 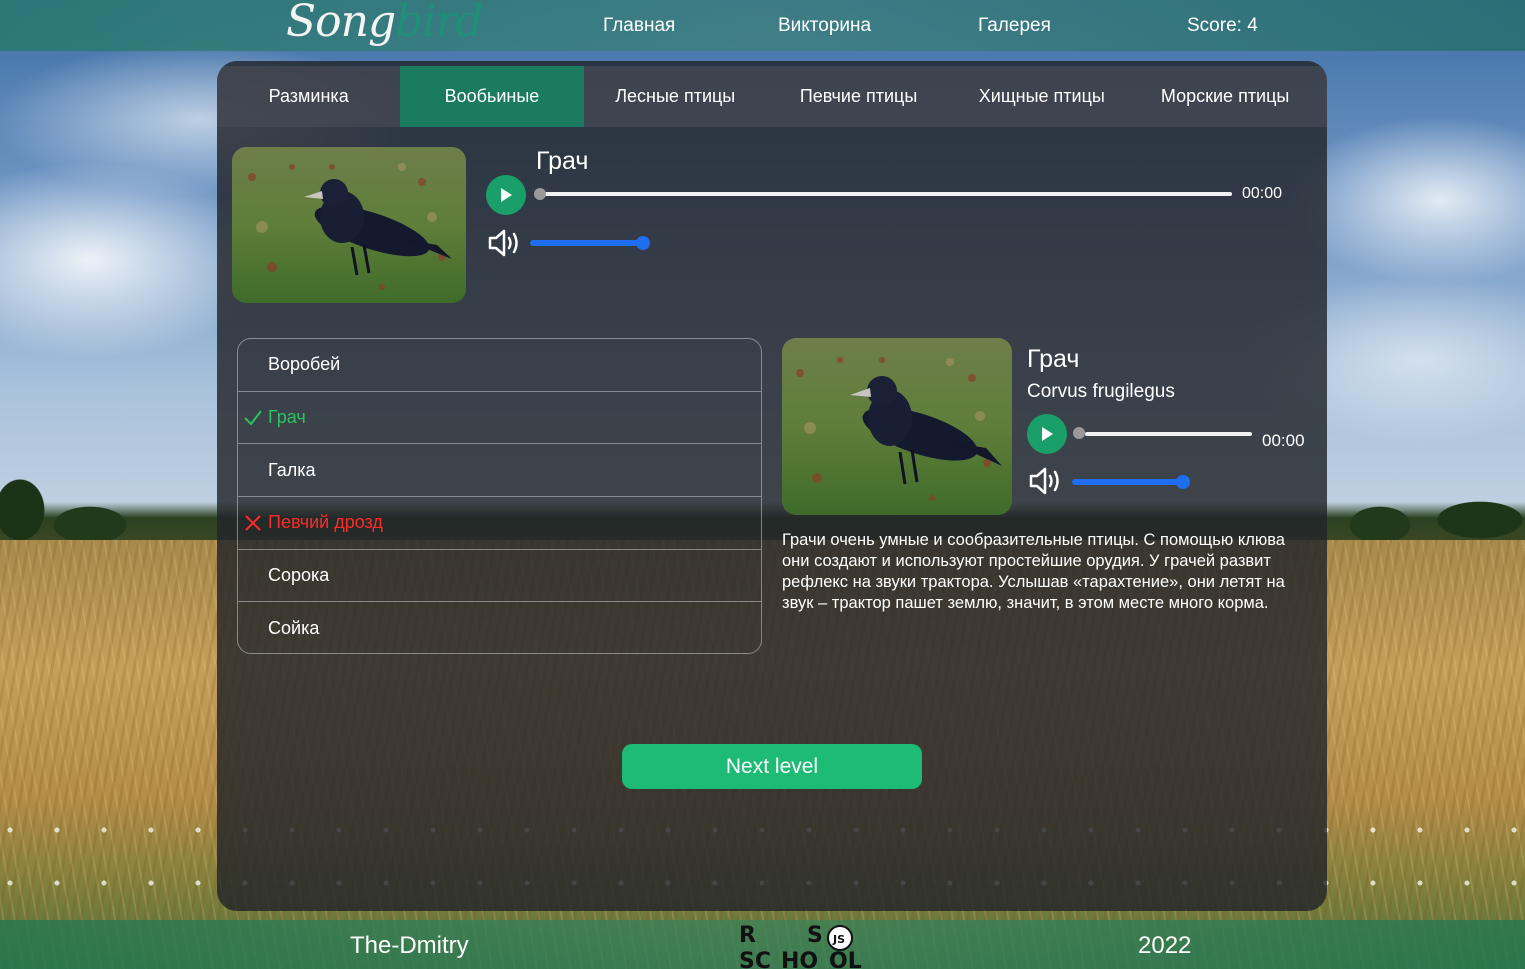 I want to click on answer-label: Сойка, so click(x=294, y=628).